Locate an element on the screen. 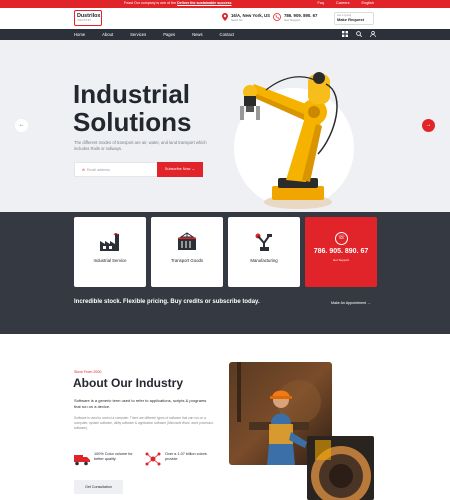 Image resolution: width=450 pixels, height=500 pixels. nav-home: Home is located at coordinates (79, 34).